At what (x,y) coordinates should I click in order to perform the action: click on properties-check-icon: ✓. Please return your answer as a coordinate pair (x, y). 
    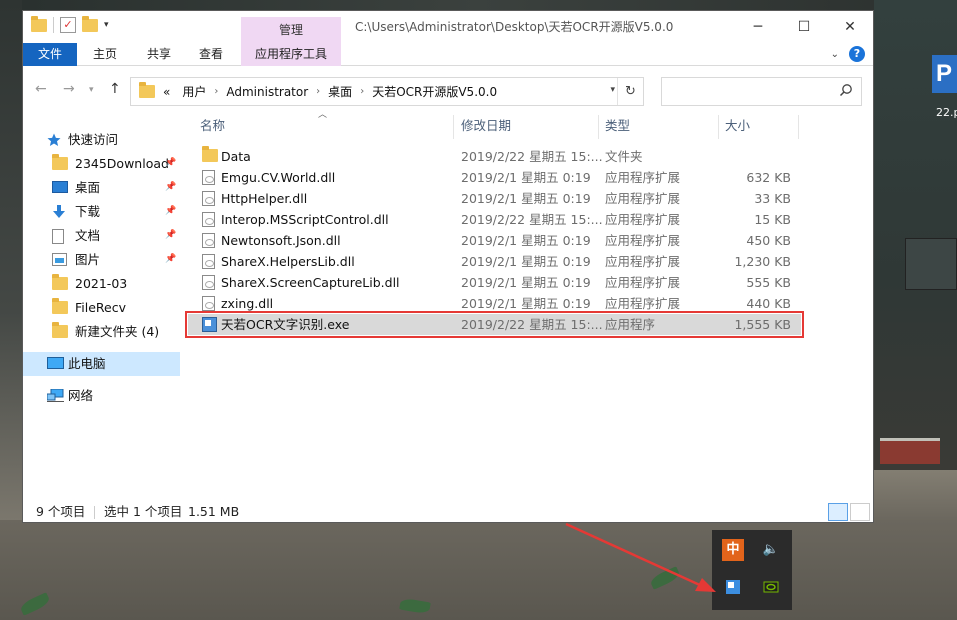
    Looking at the image, I should click on (68, 25).